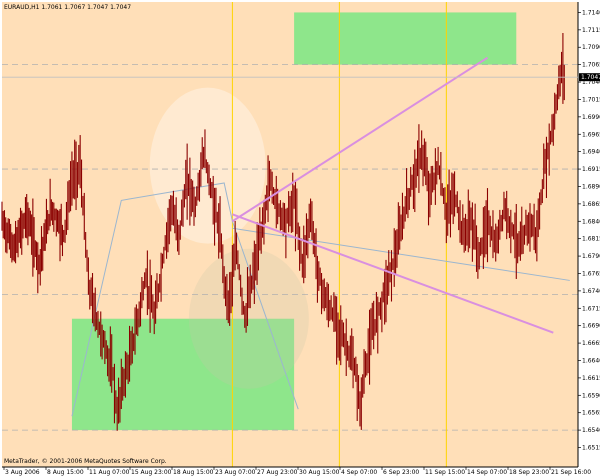 The height and width of the screenshot is (476, 600). Describe the element at coordinates (529, 472) in the screenshot. I see `x-tick-label: 18 Sep 23:00` at that location.